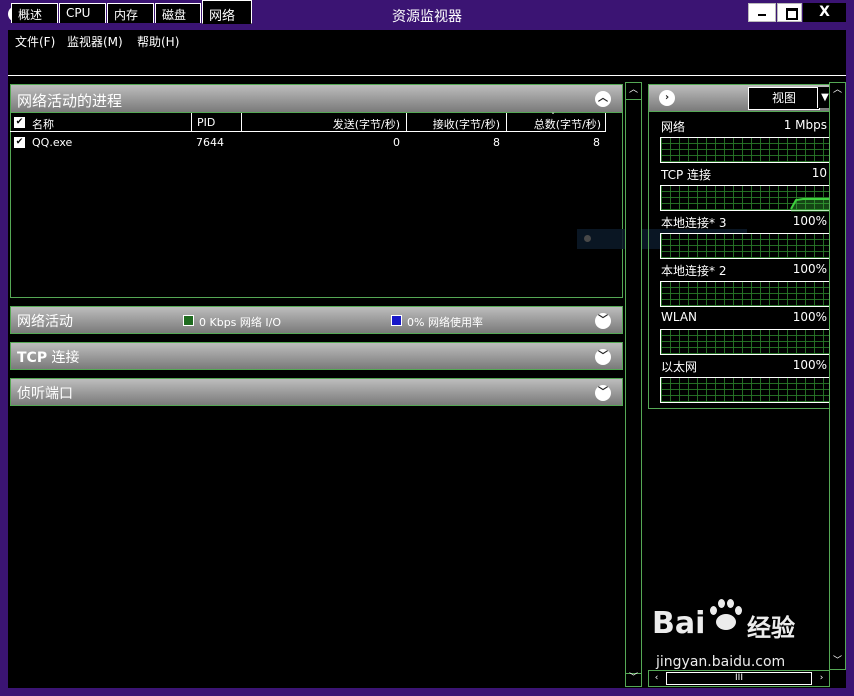  I want to click on maximize-button, so click(789, 12).